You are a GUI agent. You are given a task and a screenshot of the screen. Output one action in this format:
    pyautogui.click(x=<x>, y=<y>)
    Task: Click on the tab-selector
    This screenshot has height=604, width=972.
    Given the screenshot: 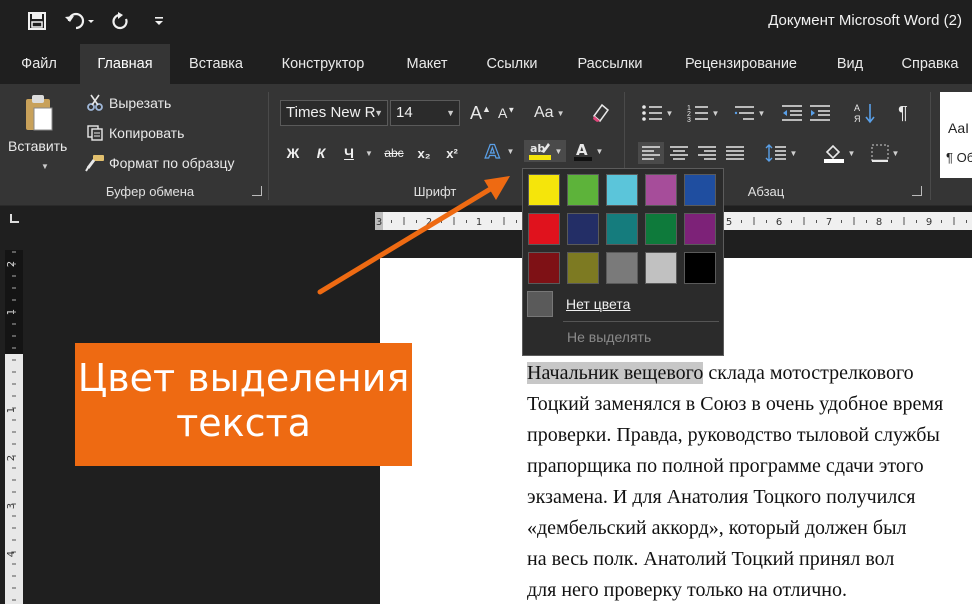 What is the action you would take?
    pyautogui.click(x=15, y=219)
    